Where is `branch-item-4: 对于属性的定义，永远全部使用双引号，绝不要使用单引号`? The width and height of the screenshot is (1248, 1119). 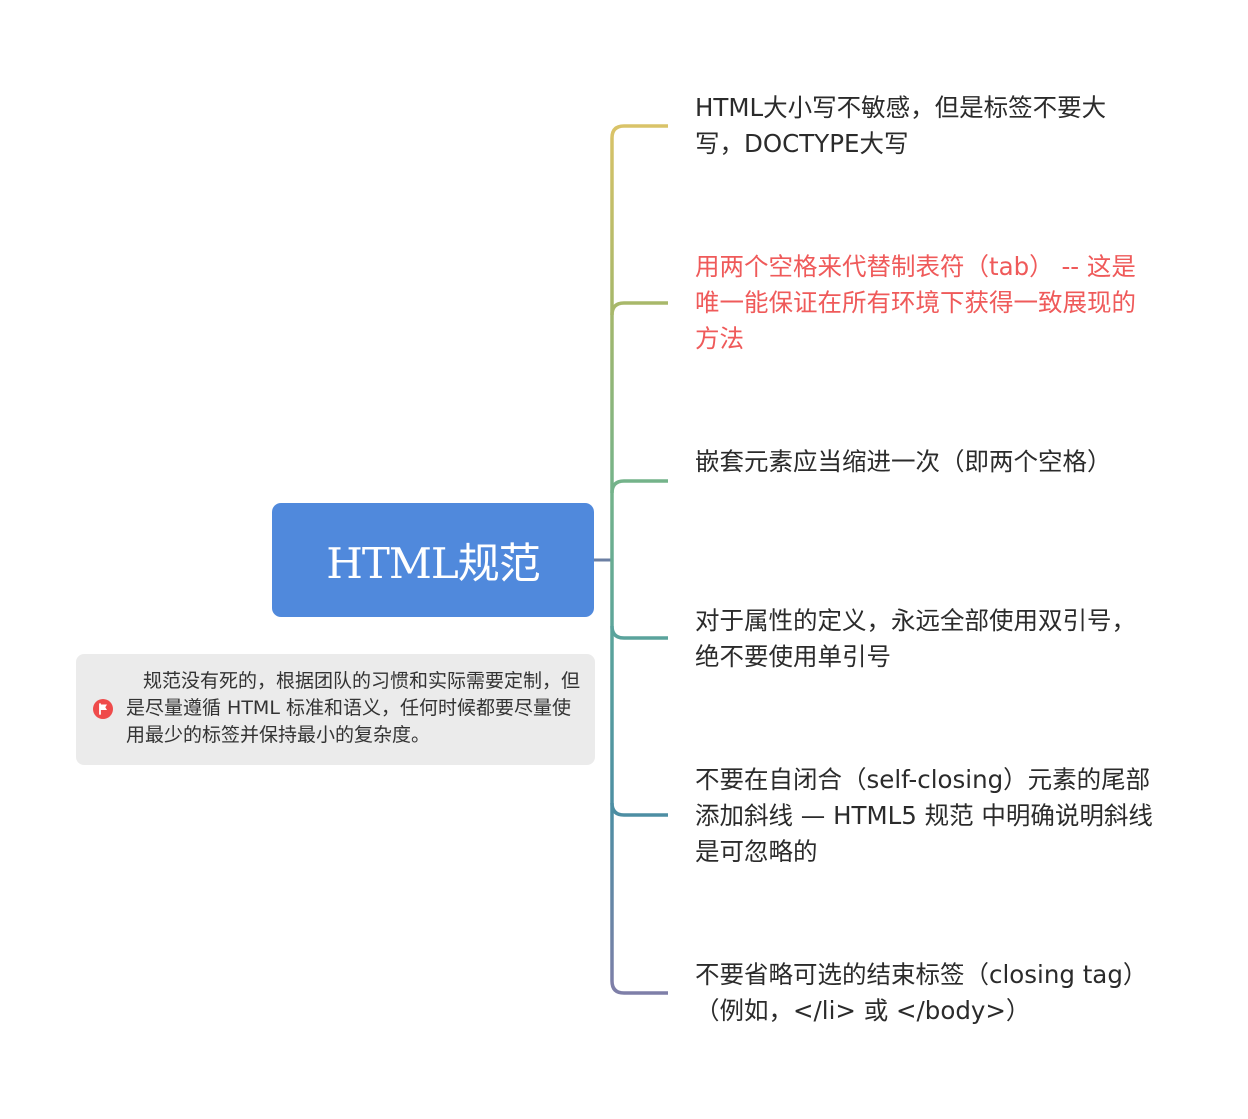 branch-item-4: 对于属性的定义，永远全部使用双引号，绝不要使用单引号 is located at coordinates (925, 639).